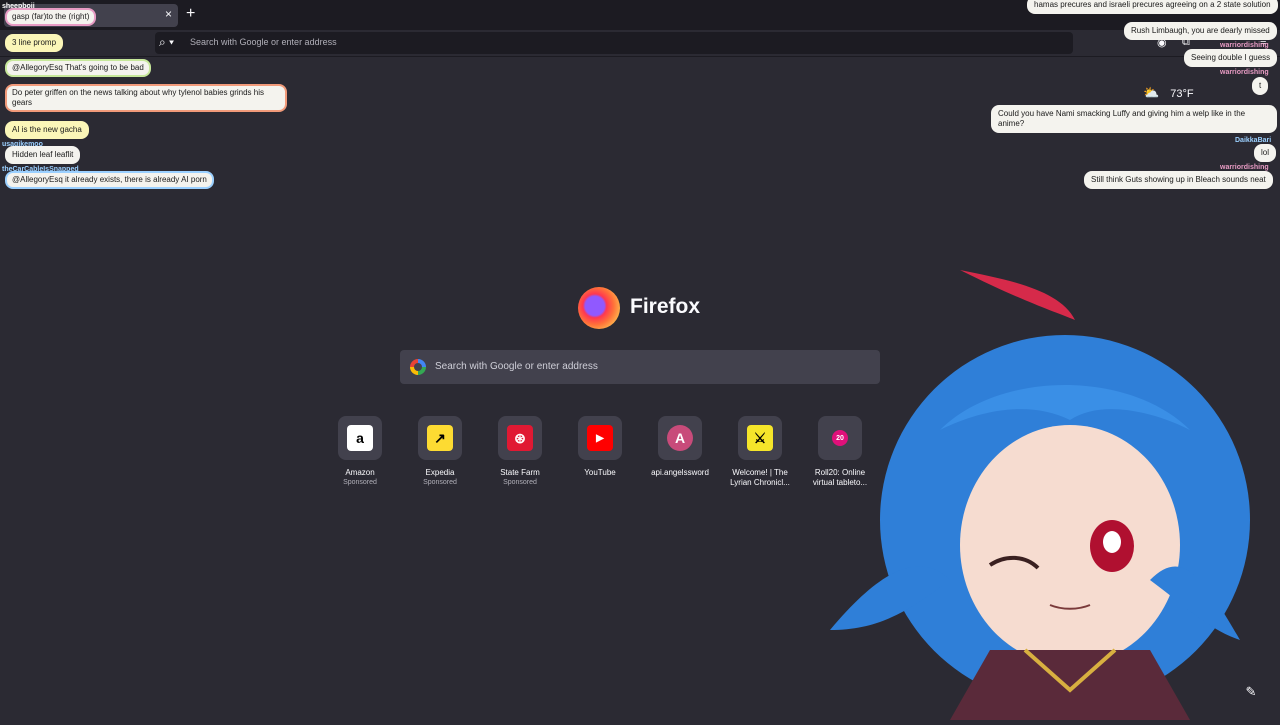 The height and width of the screenshot is (725, 1280). Describe the element at coordinates (516, 366) in the screenshot. I see `newtab-search-placeholder: Search with Google or enter address` at that location.